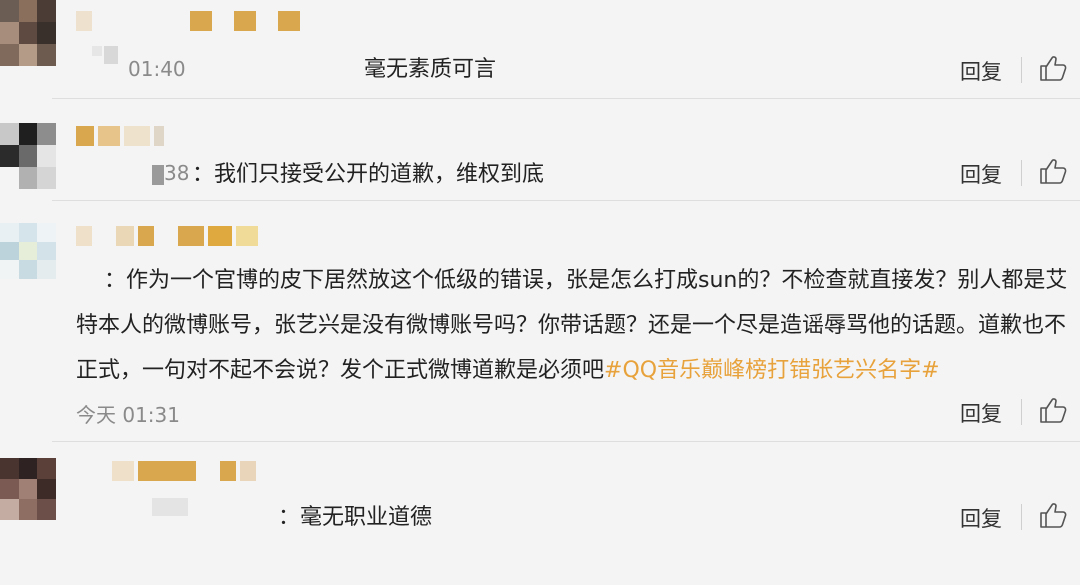 The width and height of the screenshot is (1080, 585). Describe the element at coordinates (772, 370) in the screenshot. I see `hashtag-link: #QQ音乐巅峰榜打错张艺兴名字#` at that location.